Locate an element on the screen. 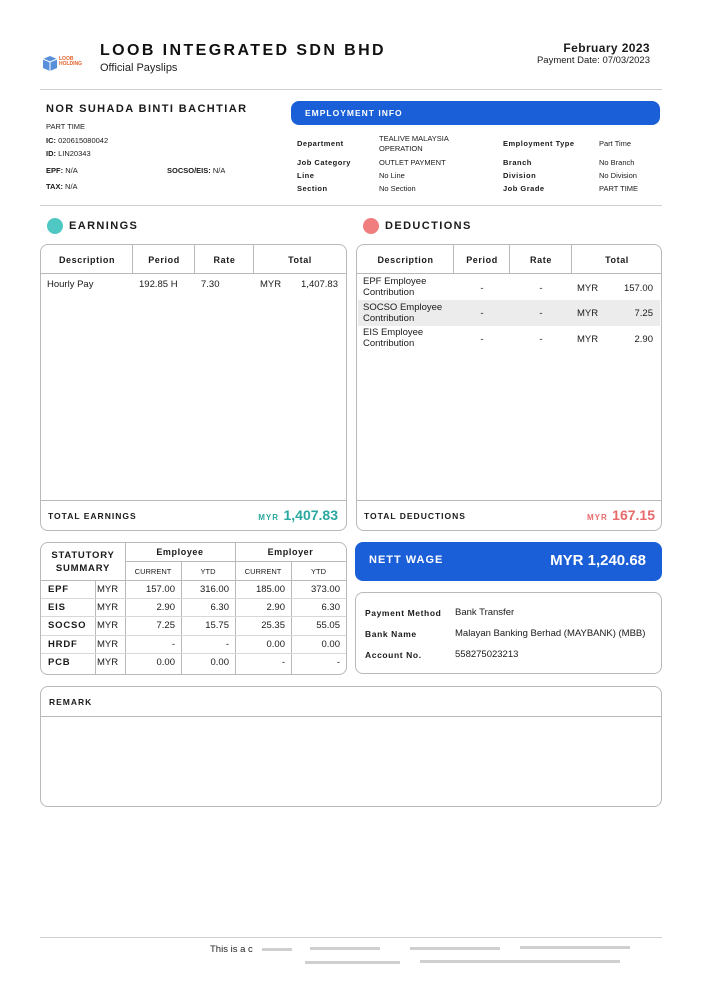 The image size is (702, 993). document-subtitle: Official Payslips is located at coordinates (139, 68).